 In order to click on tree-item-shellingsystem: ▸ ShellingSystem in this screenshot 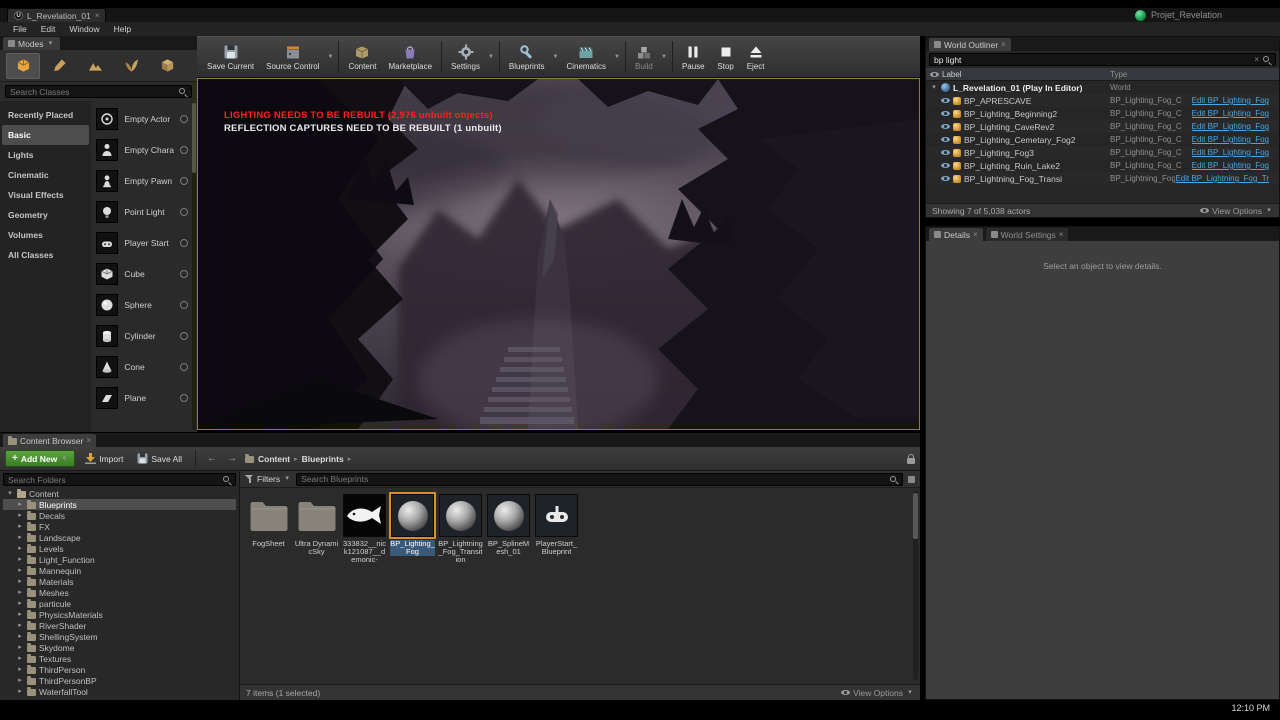, I will do `click(119, 636)`.